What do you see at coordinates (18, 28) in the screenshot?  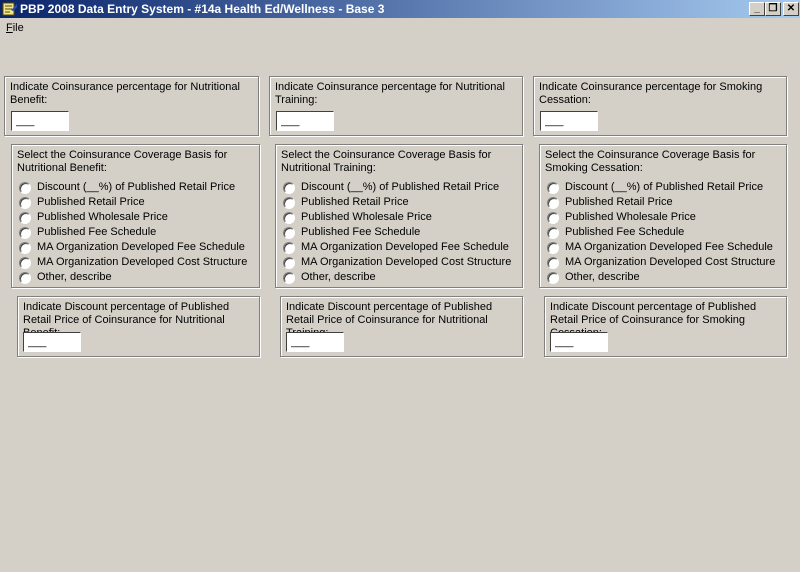 I see `menu-file-label: ile` at bounding box center [18, 28].